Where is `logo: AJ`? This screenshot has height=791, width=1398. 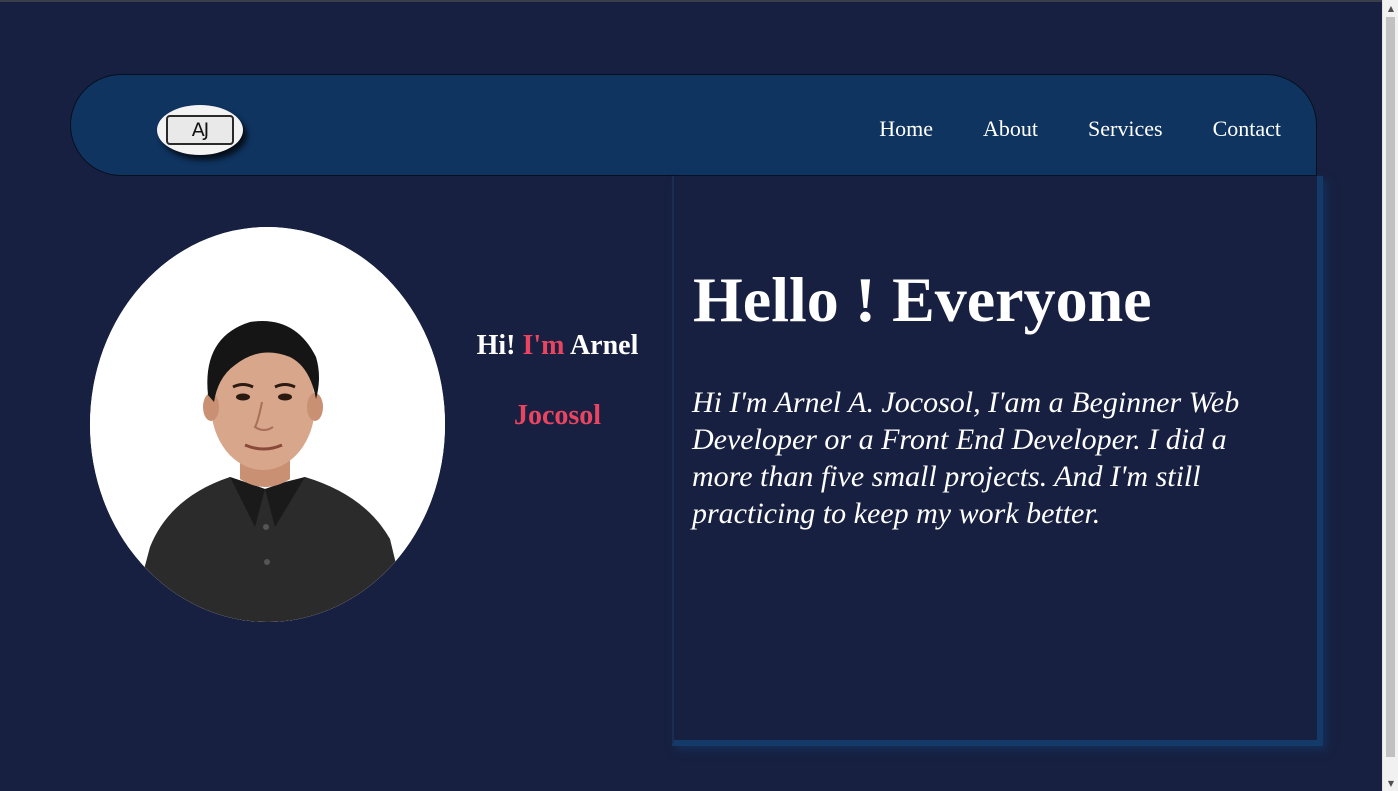 logo: AJ is located at coordinates (200, 130).